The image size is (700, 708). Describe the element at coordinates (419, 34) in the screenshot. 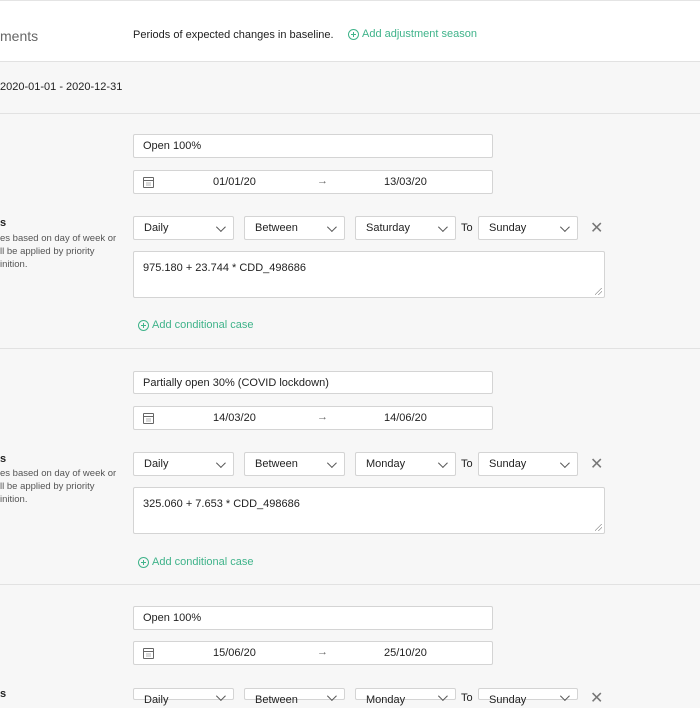

I see `add-season-label: Add adjustment season` at that location.